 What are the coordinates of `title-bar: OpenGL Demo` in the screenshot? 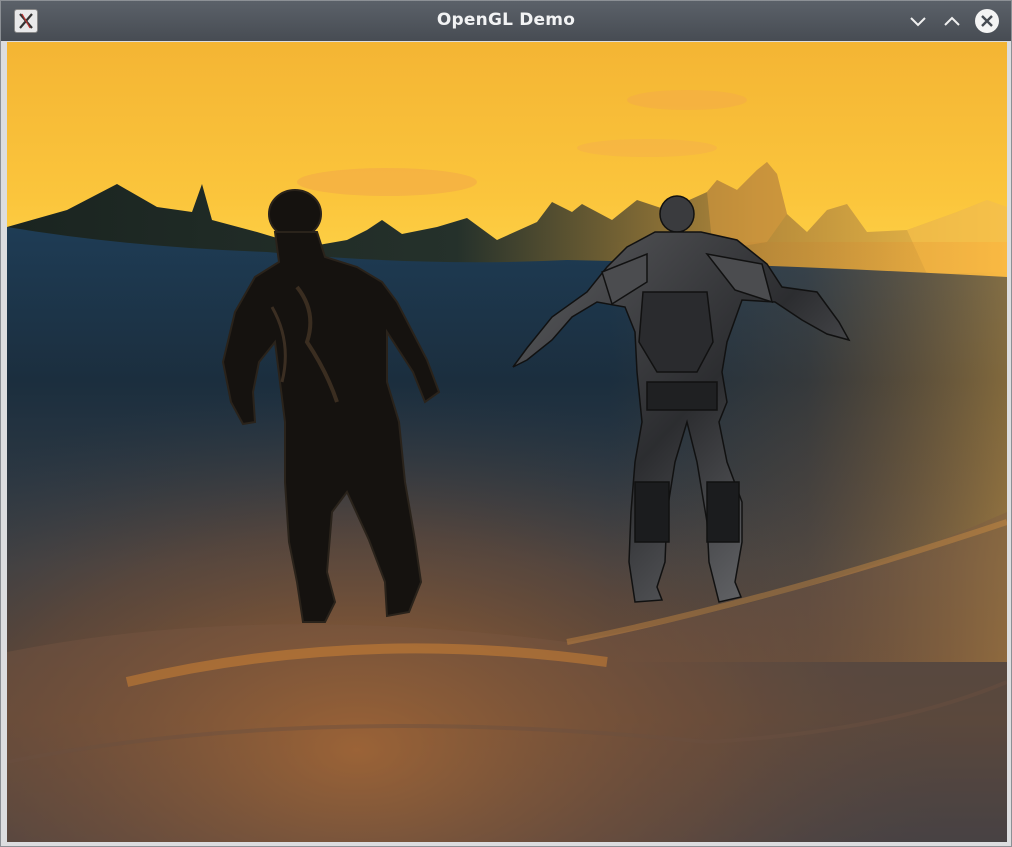 It's located at (506, 21).